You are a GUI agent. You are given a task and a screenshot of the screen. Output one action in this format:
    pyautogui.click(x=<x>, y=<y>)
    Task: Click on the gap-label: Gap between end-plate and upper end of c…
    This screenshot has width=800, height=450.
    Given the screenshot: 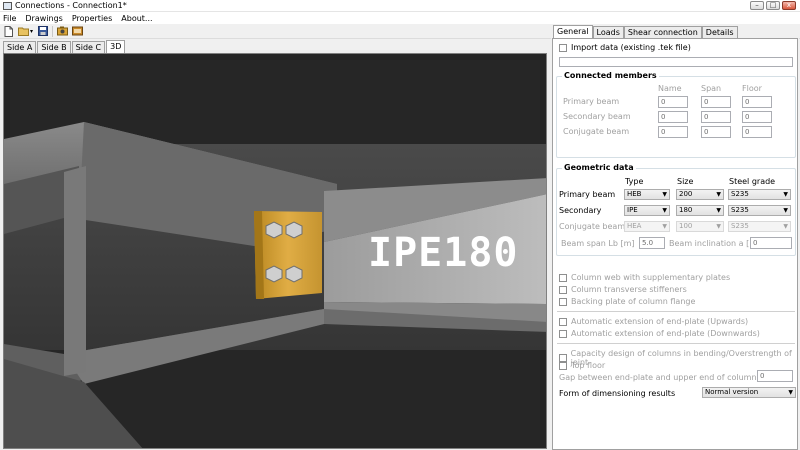 What is the action you would take?
    pyautogui.click(x=670, y=377)
    